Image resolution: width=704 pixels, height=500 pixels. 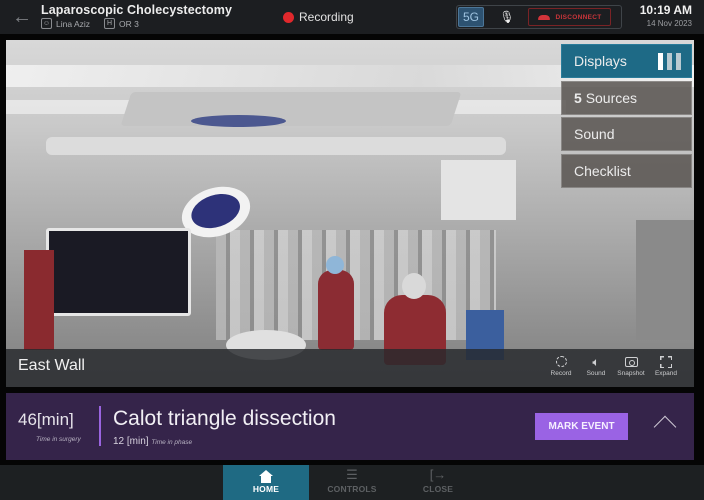 What do you see at coordinates (600, 61) in the screenshot?
I see `side-menu-label: Displays` at bounding box center [600, 61].